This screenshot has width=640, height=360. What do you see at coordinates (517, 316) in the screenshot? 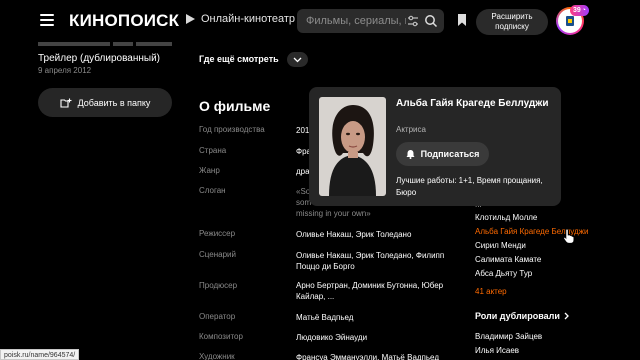
I see `dubbing-roles-label: Роли дублировали` at bounding box center [517, 316].